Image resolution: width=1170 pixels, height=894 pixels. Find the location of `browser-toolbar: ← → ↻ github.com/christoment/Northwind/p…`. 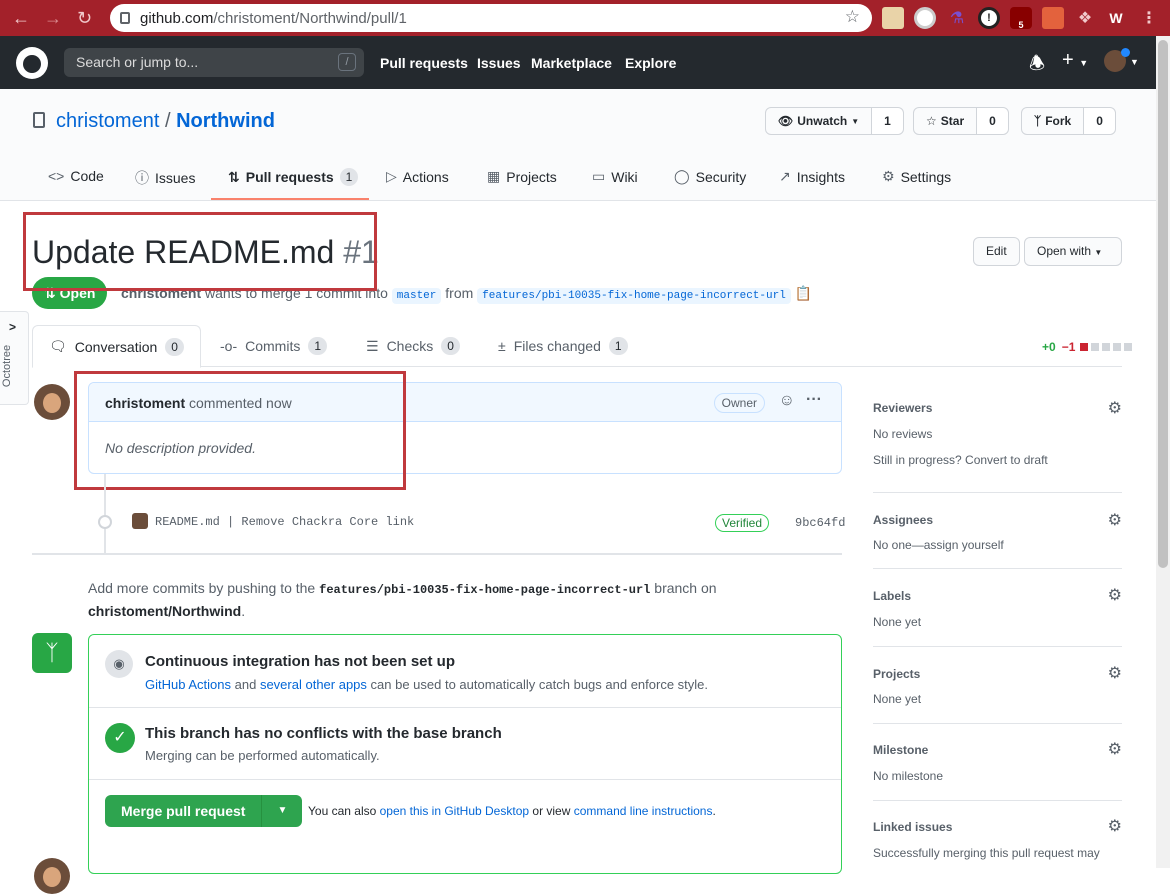

browser-toolbar: ← → ↻ github.com/christoment/Northwind/p… is located at coordinates (585, 18).